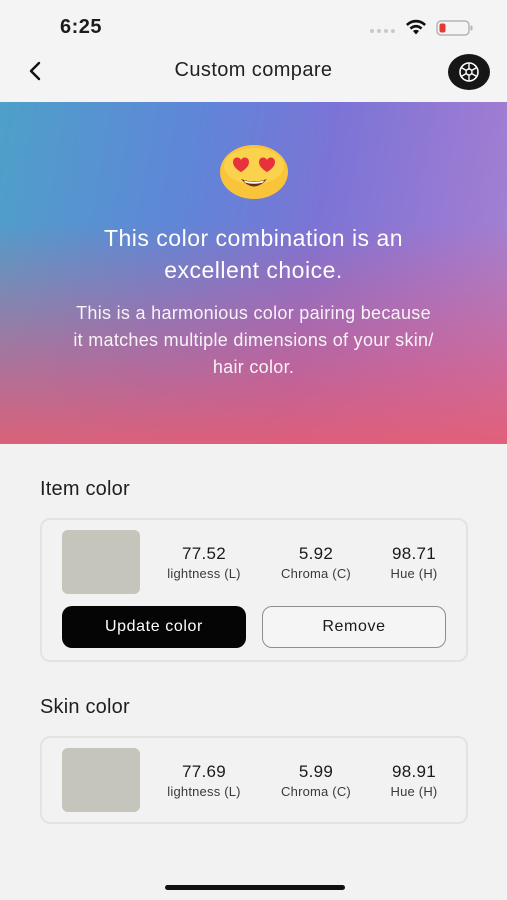 This screenshot has width=507, height=900. What do you see at coordinates (416, 27) in the screenshot?
I see `wifi-icon` at bounding box center [416, 27].